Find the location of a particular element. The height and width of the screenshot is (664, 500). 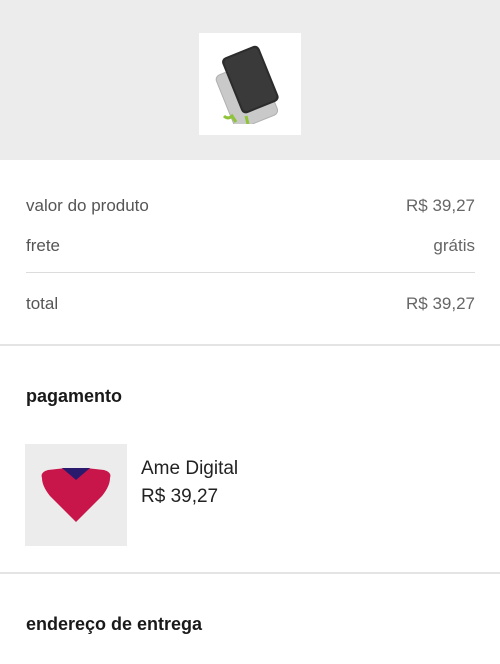

payment-method-name: Ame Digital is located at coordinates (190, 468).